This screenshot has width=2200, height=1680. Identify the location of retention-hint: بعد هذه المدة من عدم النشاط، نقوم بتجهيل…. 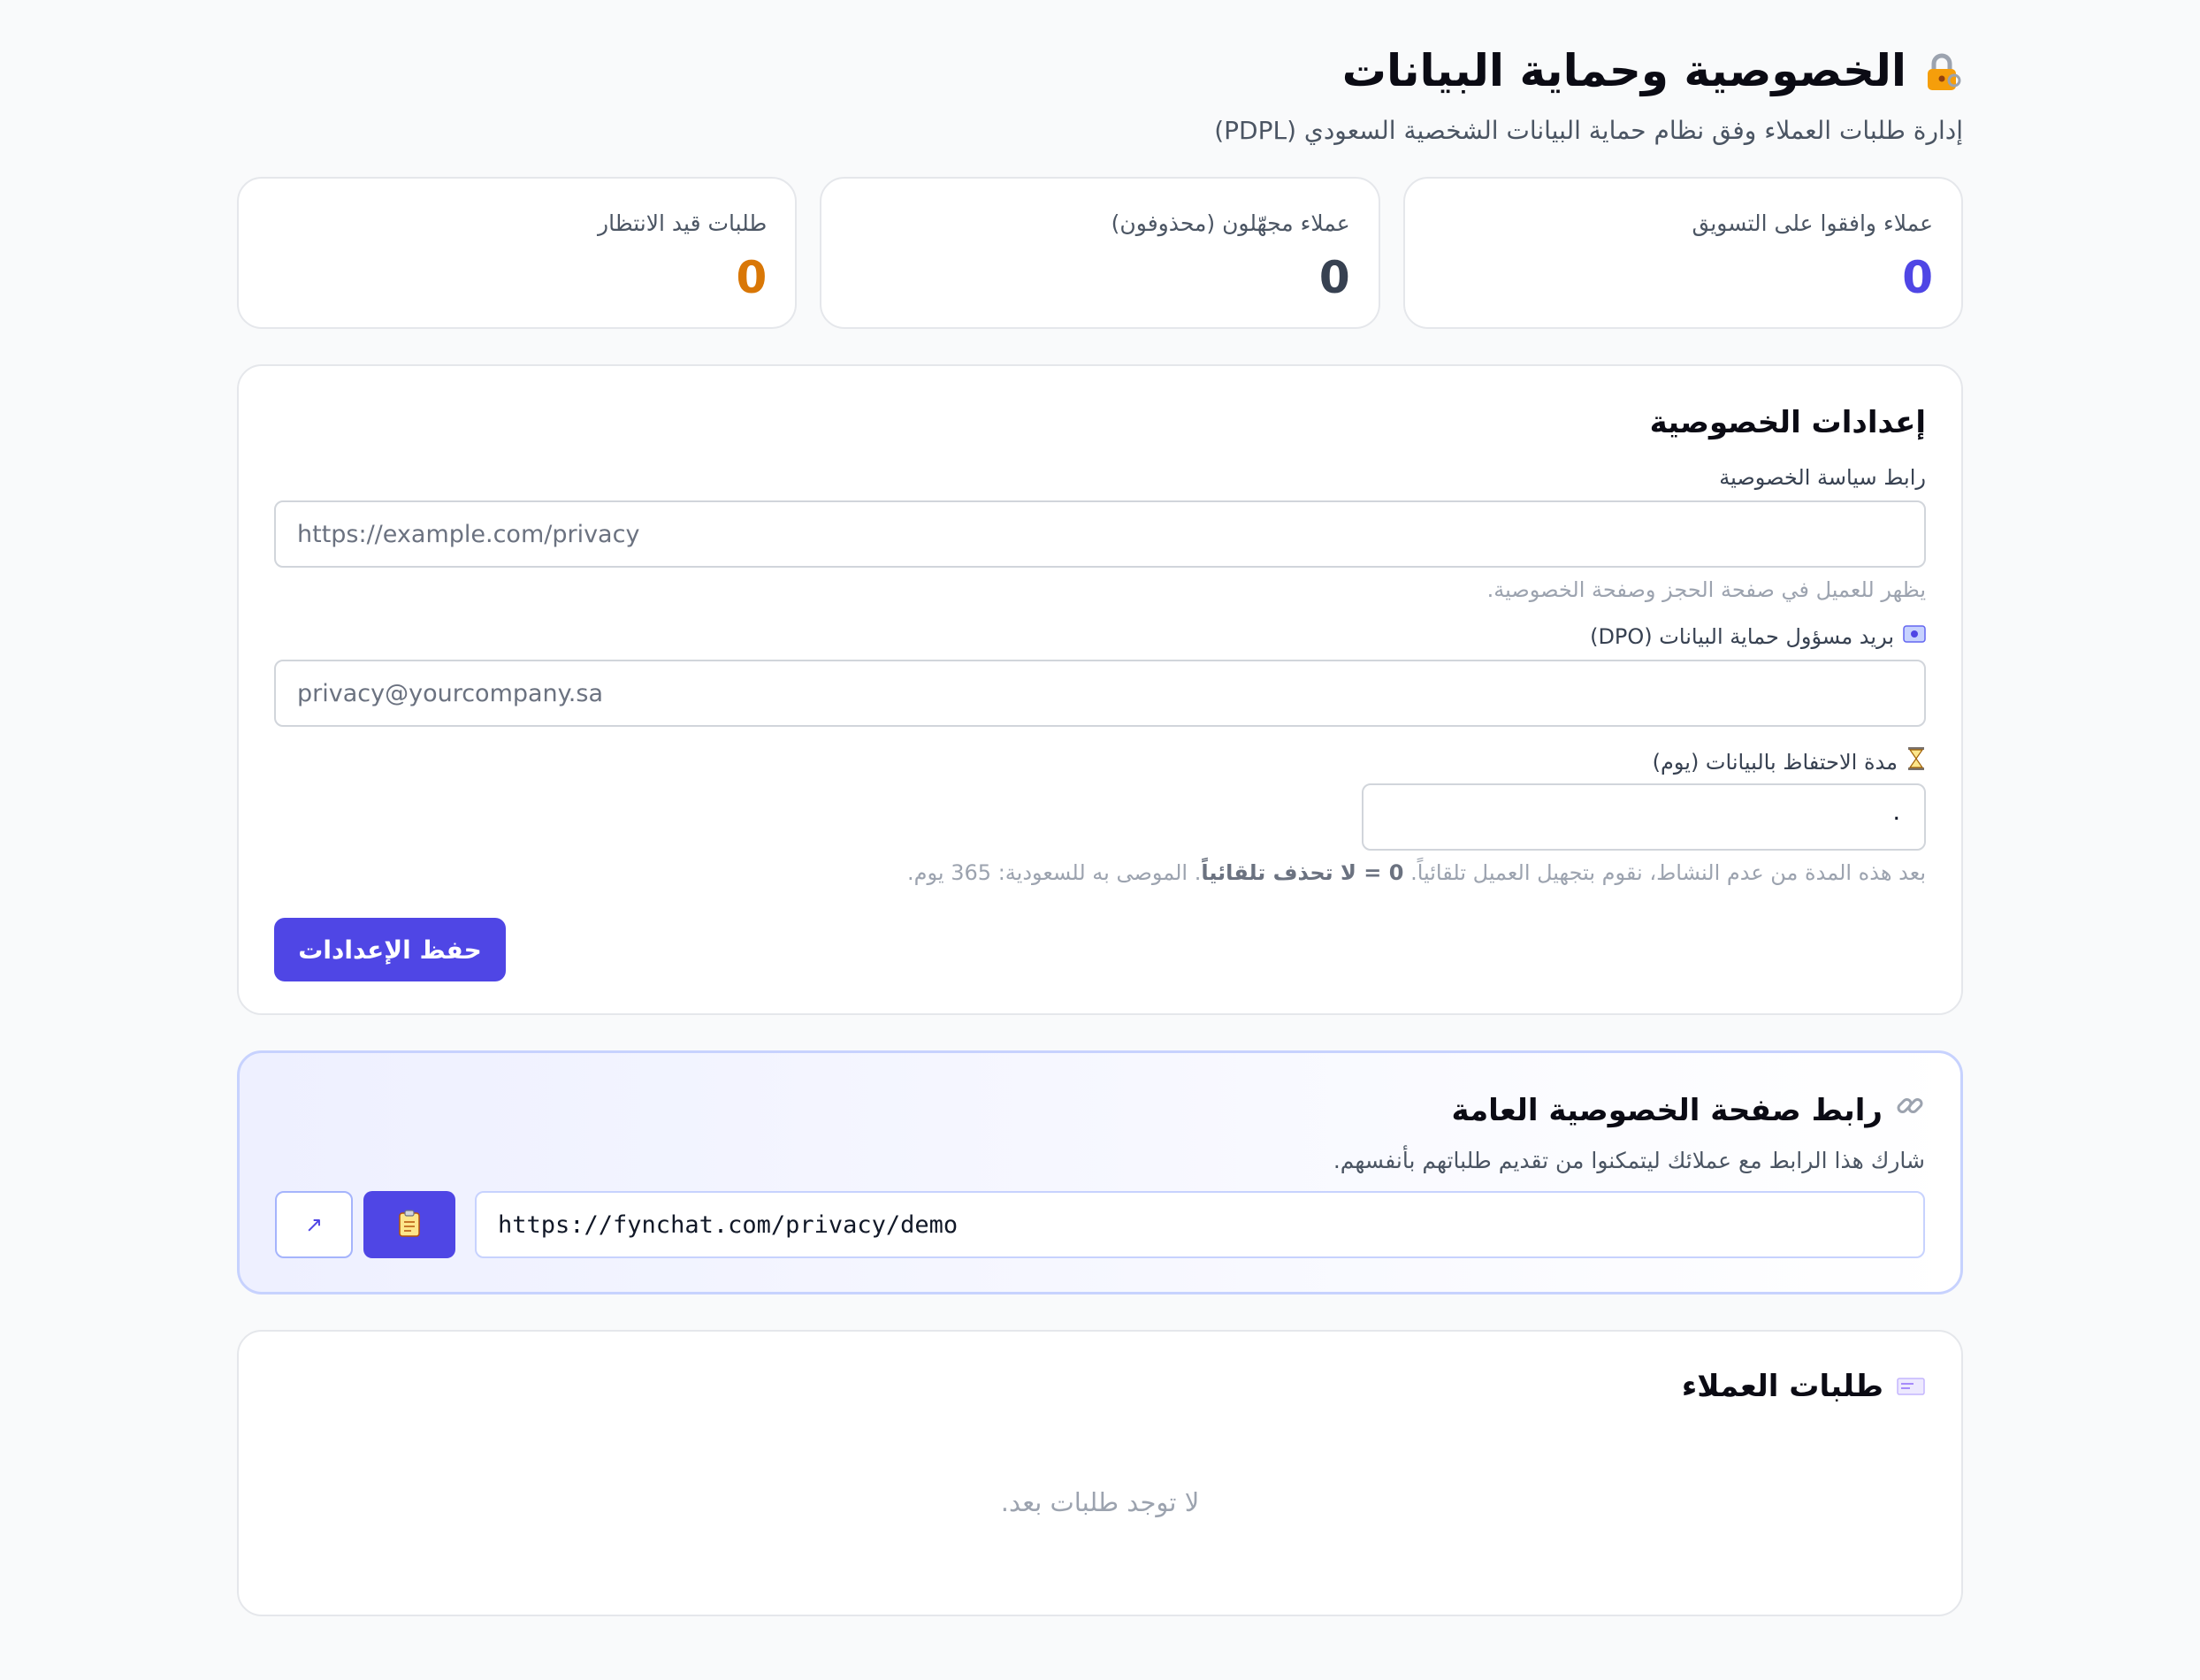
(1416, 873).